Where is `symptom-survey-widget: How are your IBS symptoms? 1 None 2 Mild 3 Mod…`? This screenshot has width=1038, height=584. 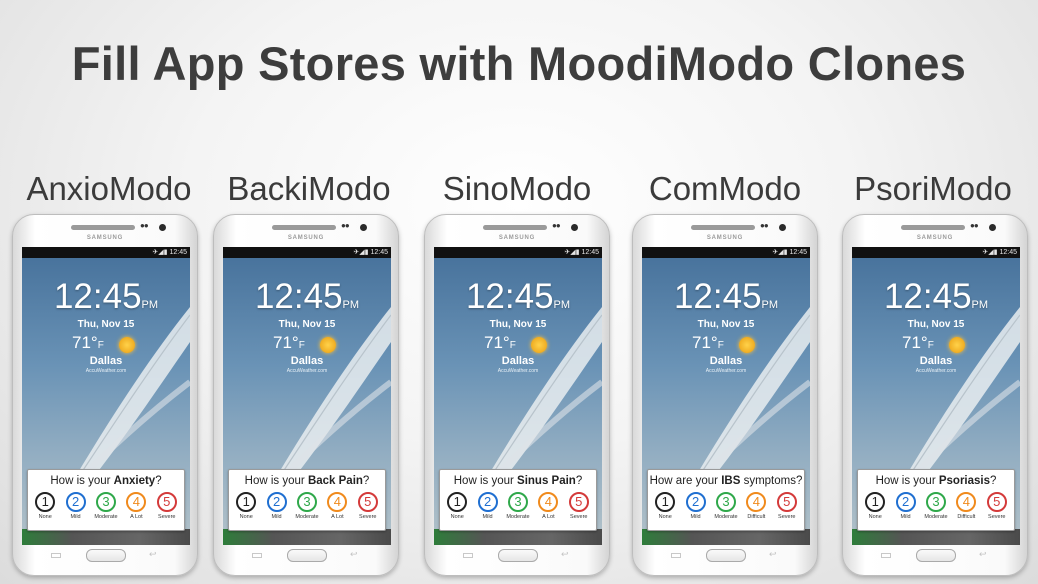
symptom-survey-widget: How are your IBS symptoms? 1 None 2 Mild 3 Mod… is located at coordinates (726, 500).